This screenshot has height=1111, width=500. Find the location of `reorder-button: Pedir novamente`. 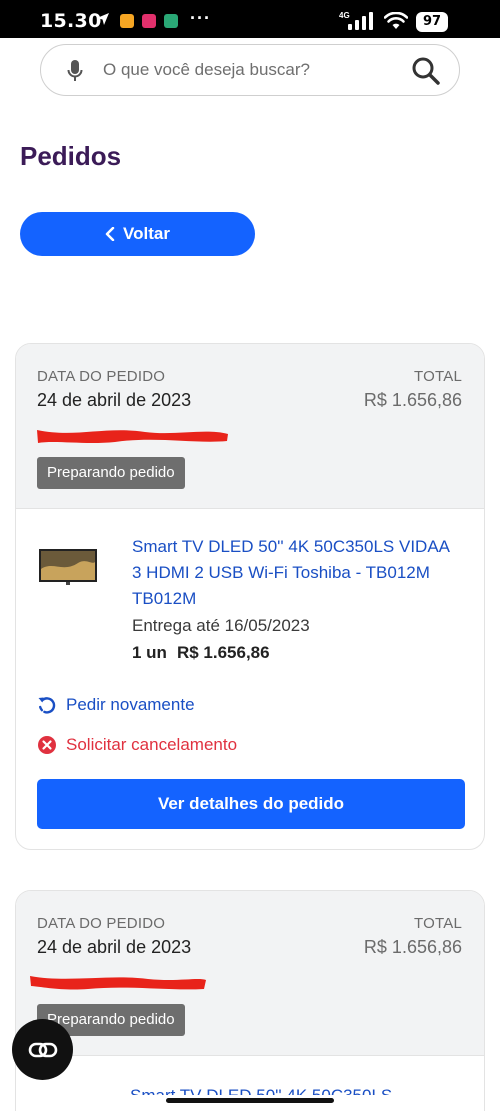

reorder-button: Pedir novamente is located at coordinates (116, 705).